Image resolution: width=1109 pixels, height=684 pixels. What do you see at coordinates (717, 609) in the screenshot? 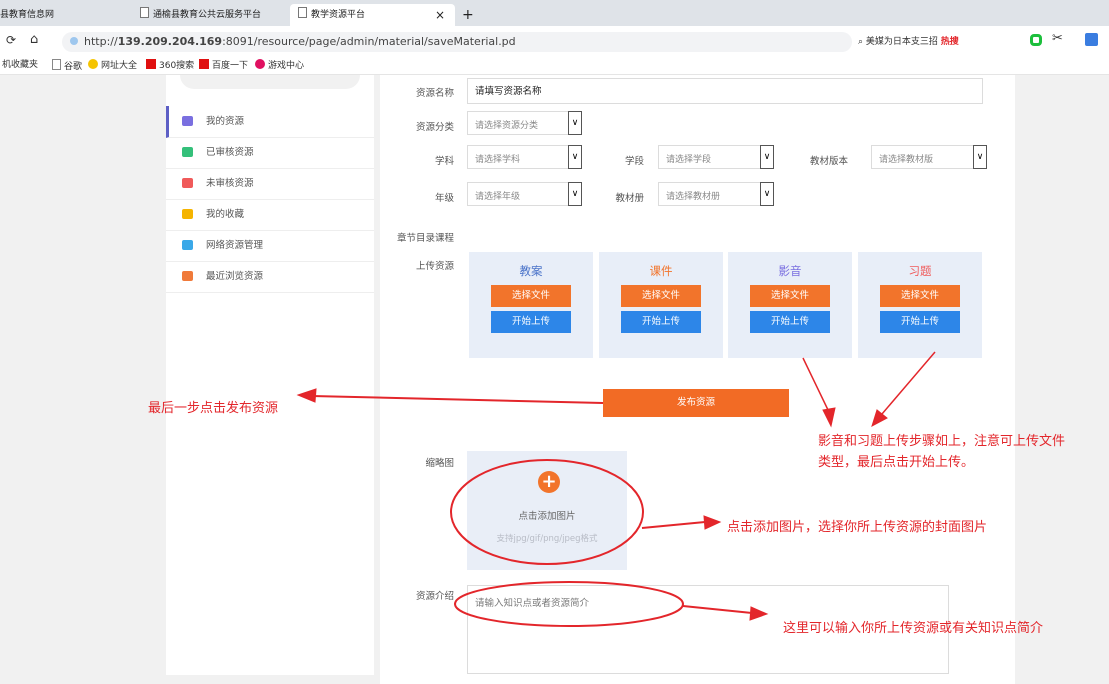
I see `arrow-intro` at bounding box center [717, 609].